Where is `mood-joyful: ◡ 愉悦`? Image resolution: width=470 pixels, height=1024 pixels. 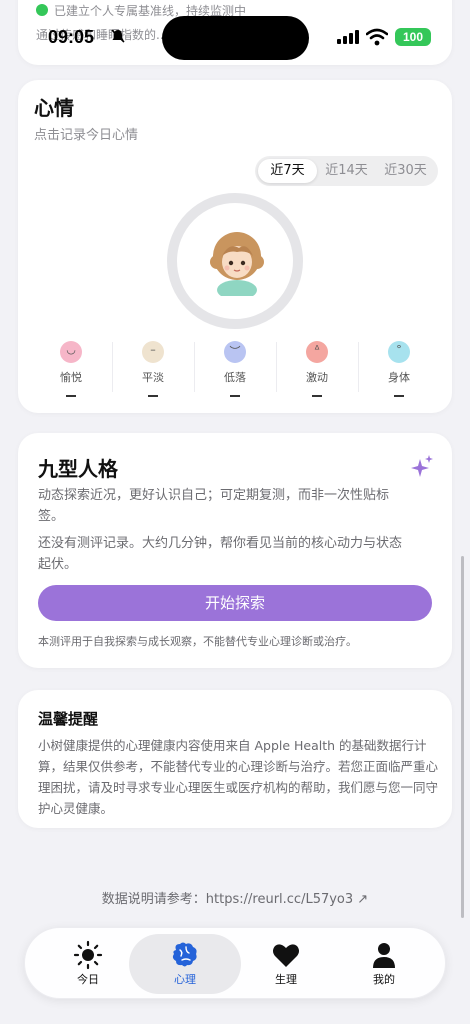 mood-joyful: ◡ 愉悦 is located at coordinates (71, 369).